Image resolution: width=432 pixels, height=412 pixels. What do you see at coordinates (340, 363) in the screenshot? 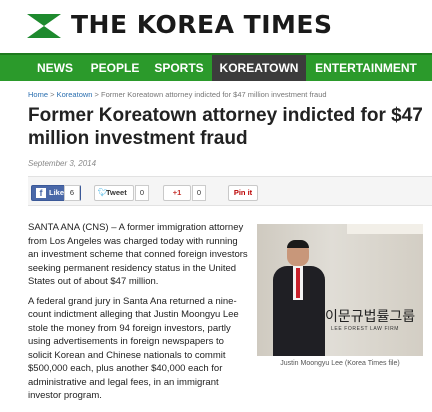
I see `photo-caption: Justin Moongyu Lee (Korea Times file)` at bounding box center [340, 363].